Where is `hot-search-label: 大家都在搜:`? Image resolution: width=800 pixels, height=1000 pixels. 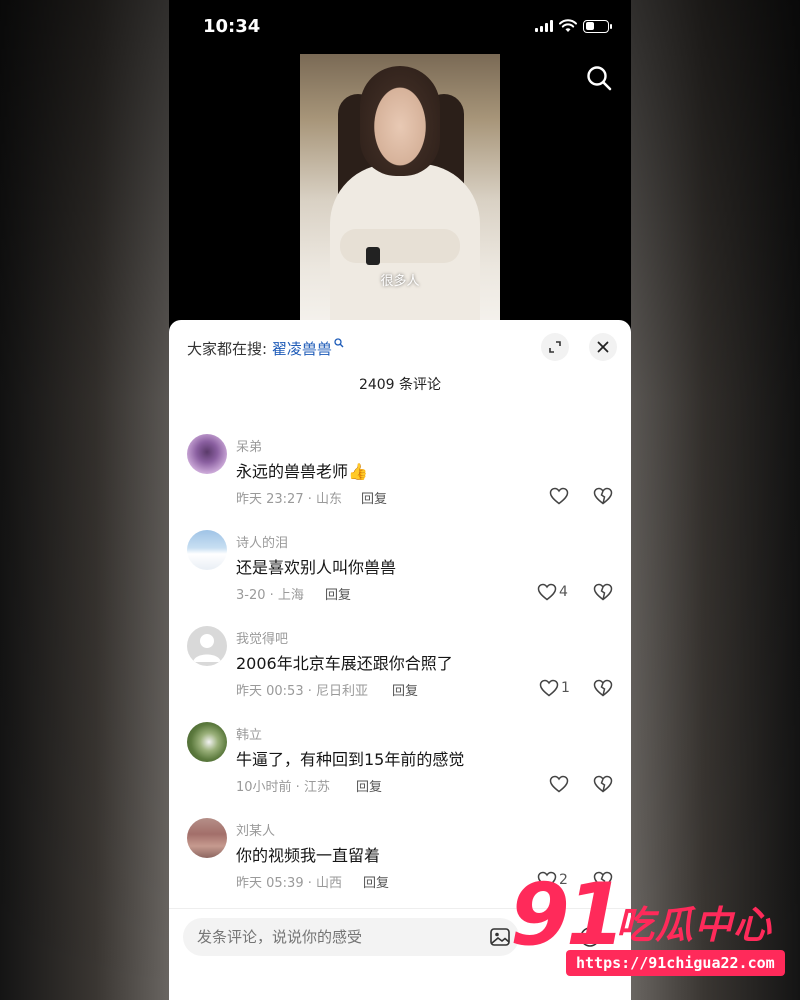 hot-search-label: 大家都在搜: is located at coordinates (229, 349).